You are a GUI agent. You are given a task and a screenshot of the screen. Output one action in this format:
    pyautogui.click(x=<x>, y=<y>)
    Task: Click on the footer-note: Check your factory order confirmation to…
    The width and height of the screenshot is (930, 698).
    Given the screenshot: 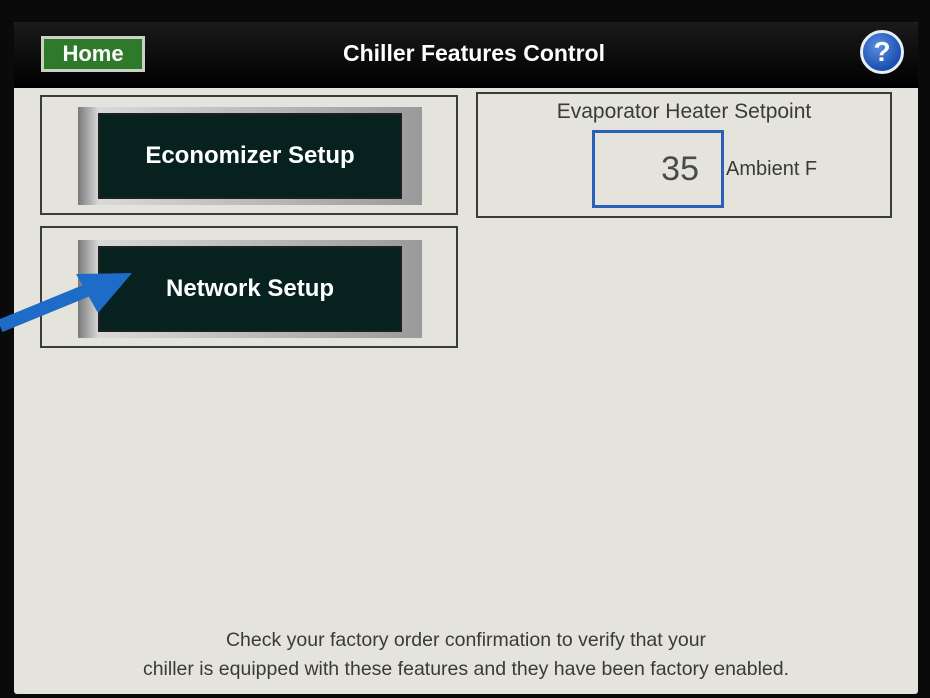 What is the action you would take?
    pyautogui.click(x=466, y=655)
    